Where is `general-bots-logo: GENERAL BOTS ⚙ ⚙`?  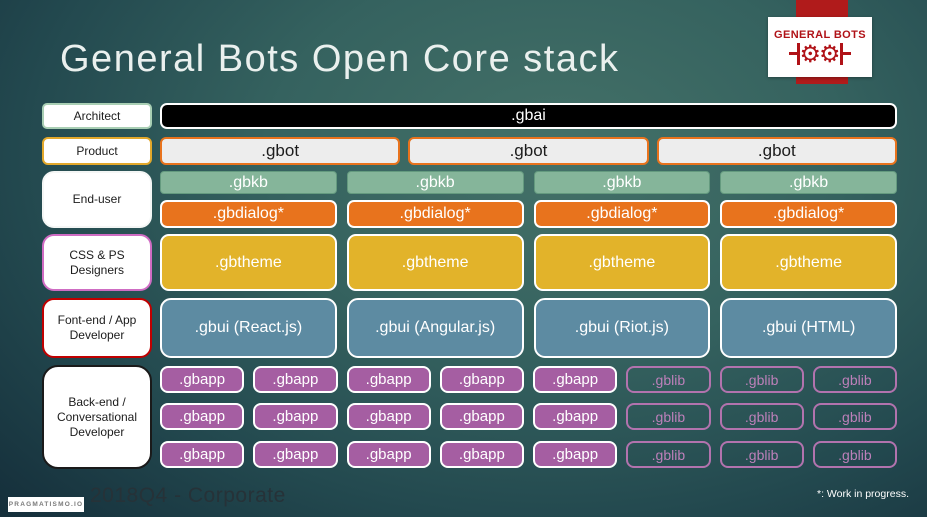
general-bots-logo: GENERAL BOTS ⚙ ⚙ is located at coordinates (825, 47).